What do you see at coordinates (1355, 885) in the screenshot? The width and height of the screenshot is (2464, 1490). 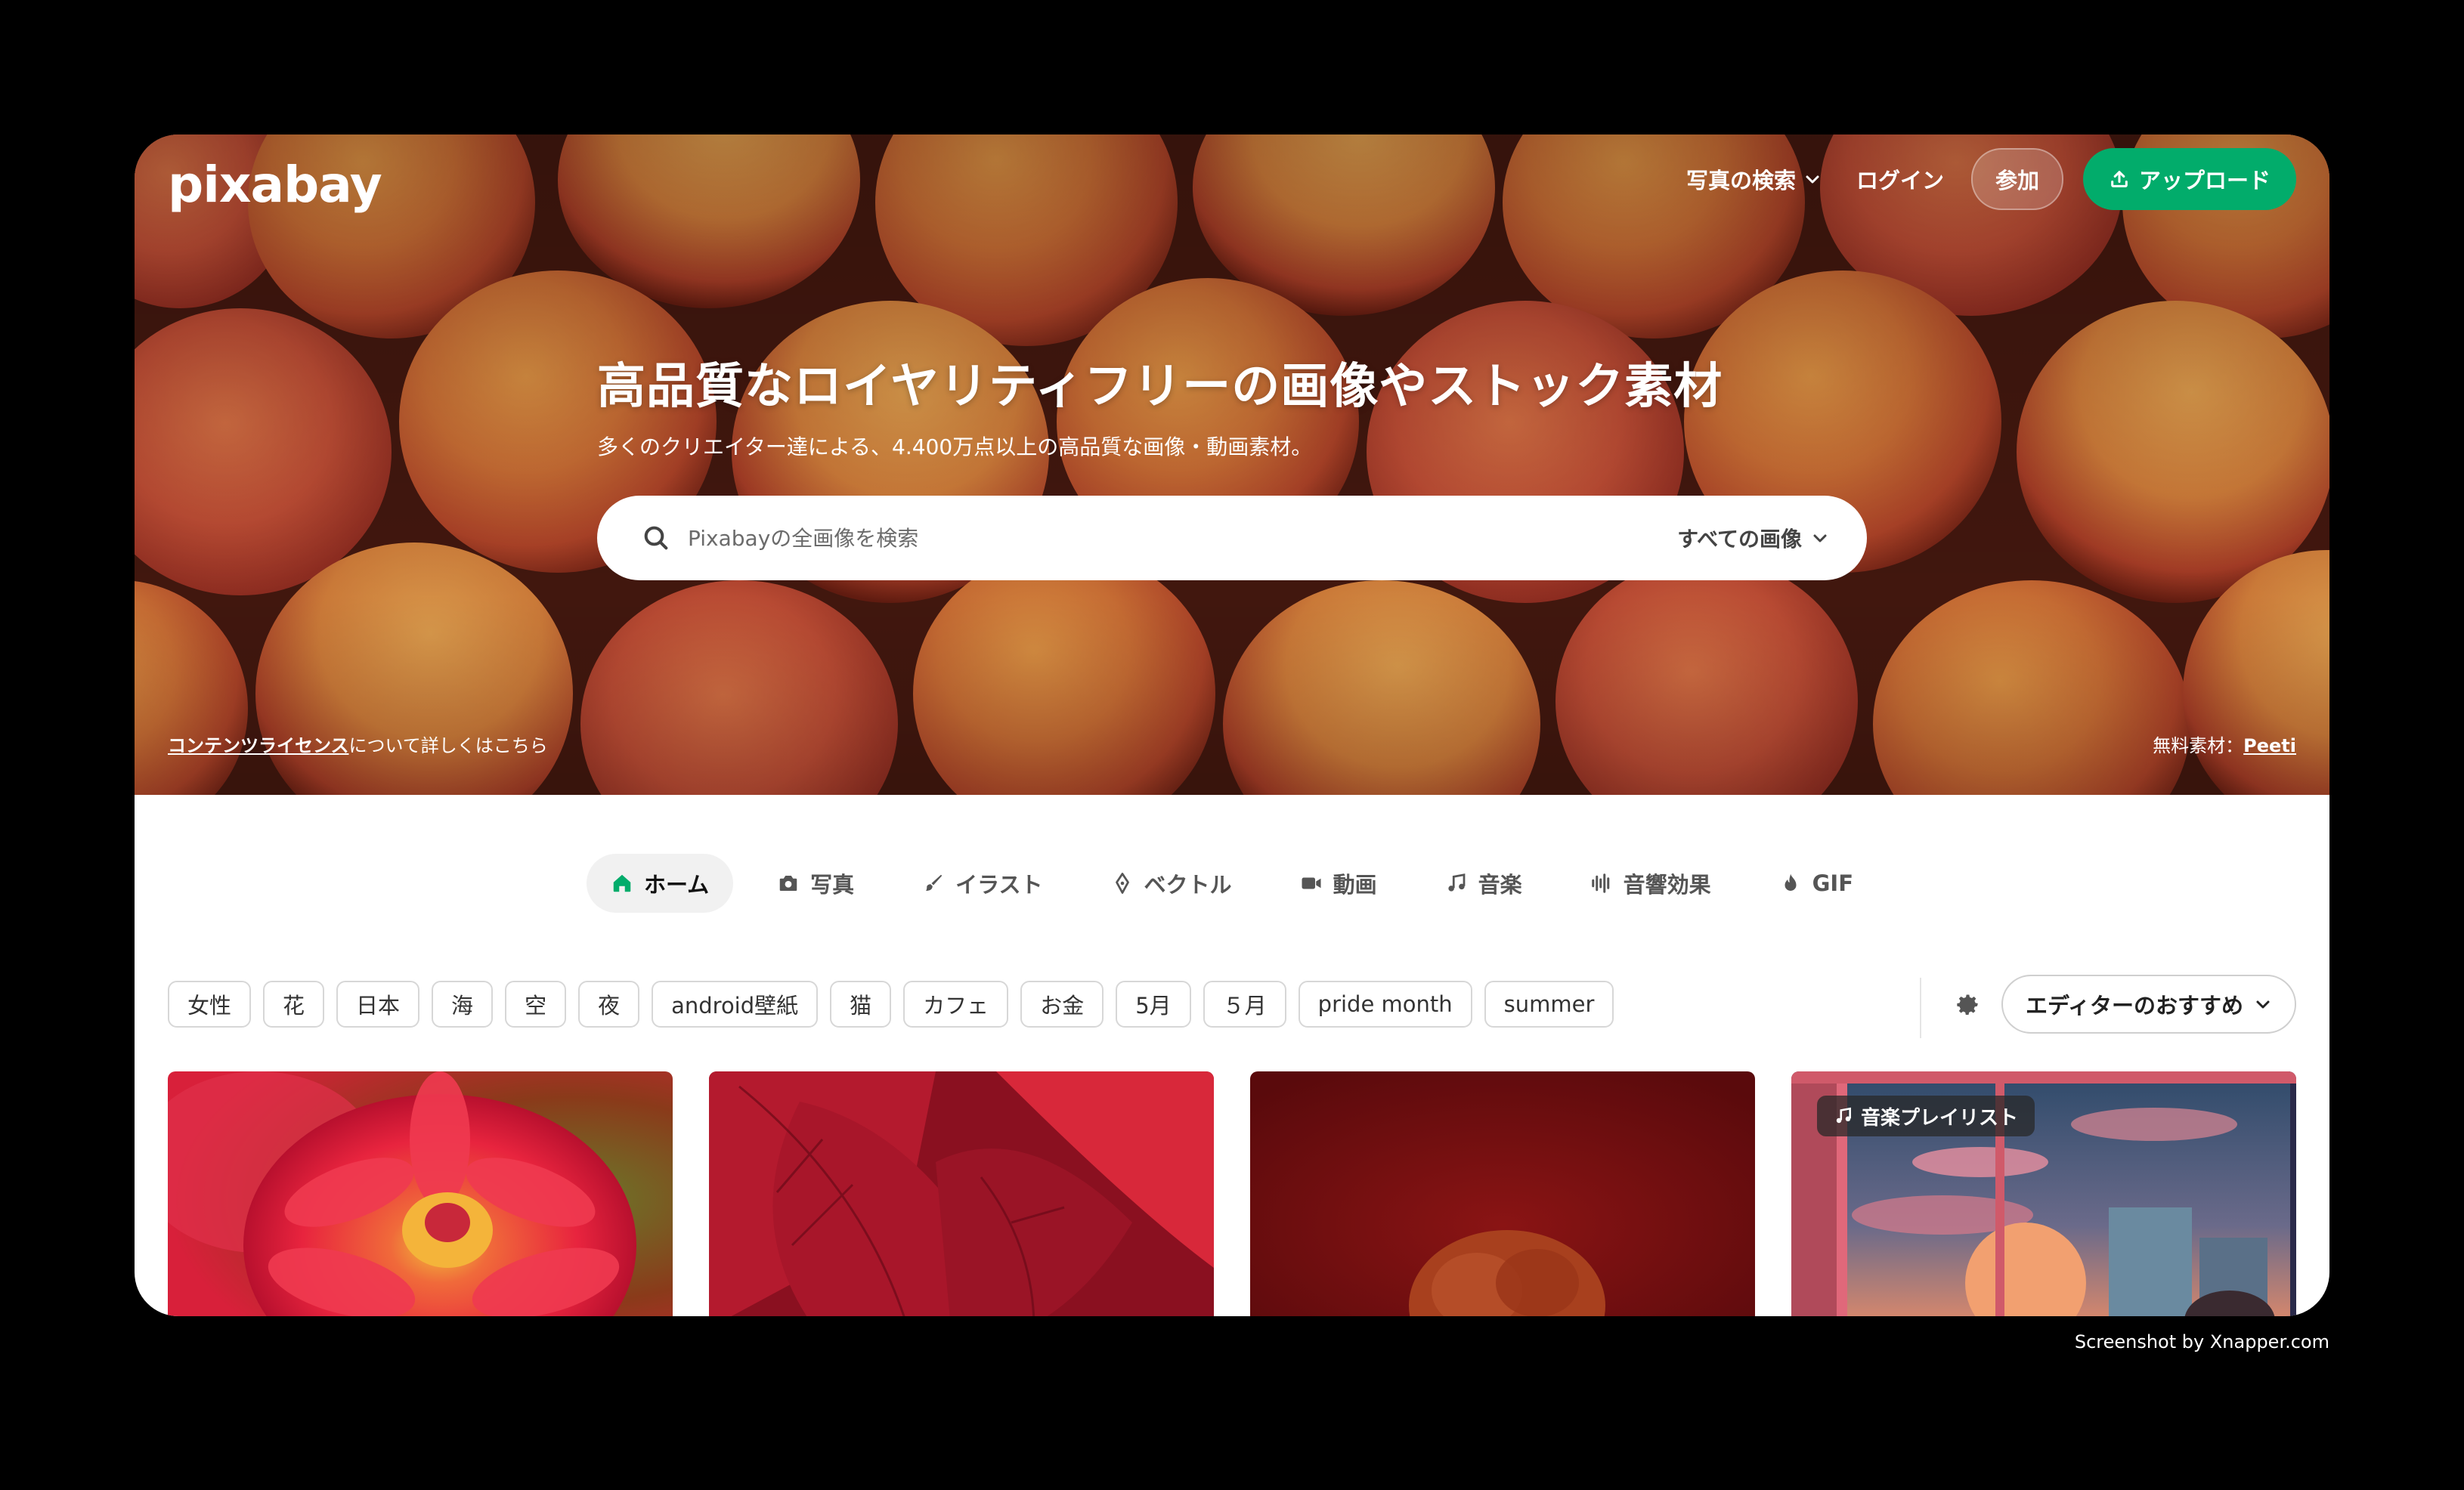 I see `tab-label: 動画` at bounding box center [1355, 885].